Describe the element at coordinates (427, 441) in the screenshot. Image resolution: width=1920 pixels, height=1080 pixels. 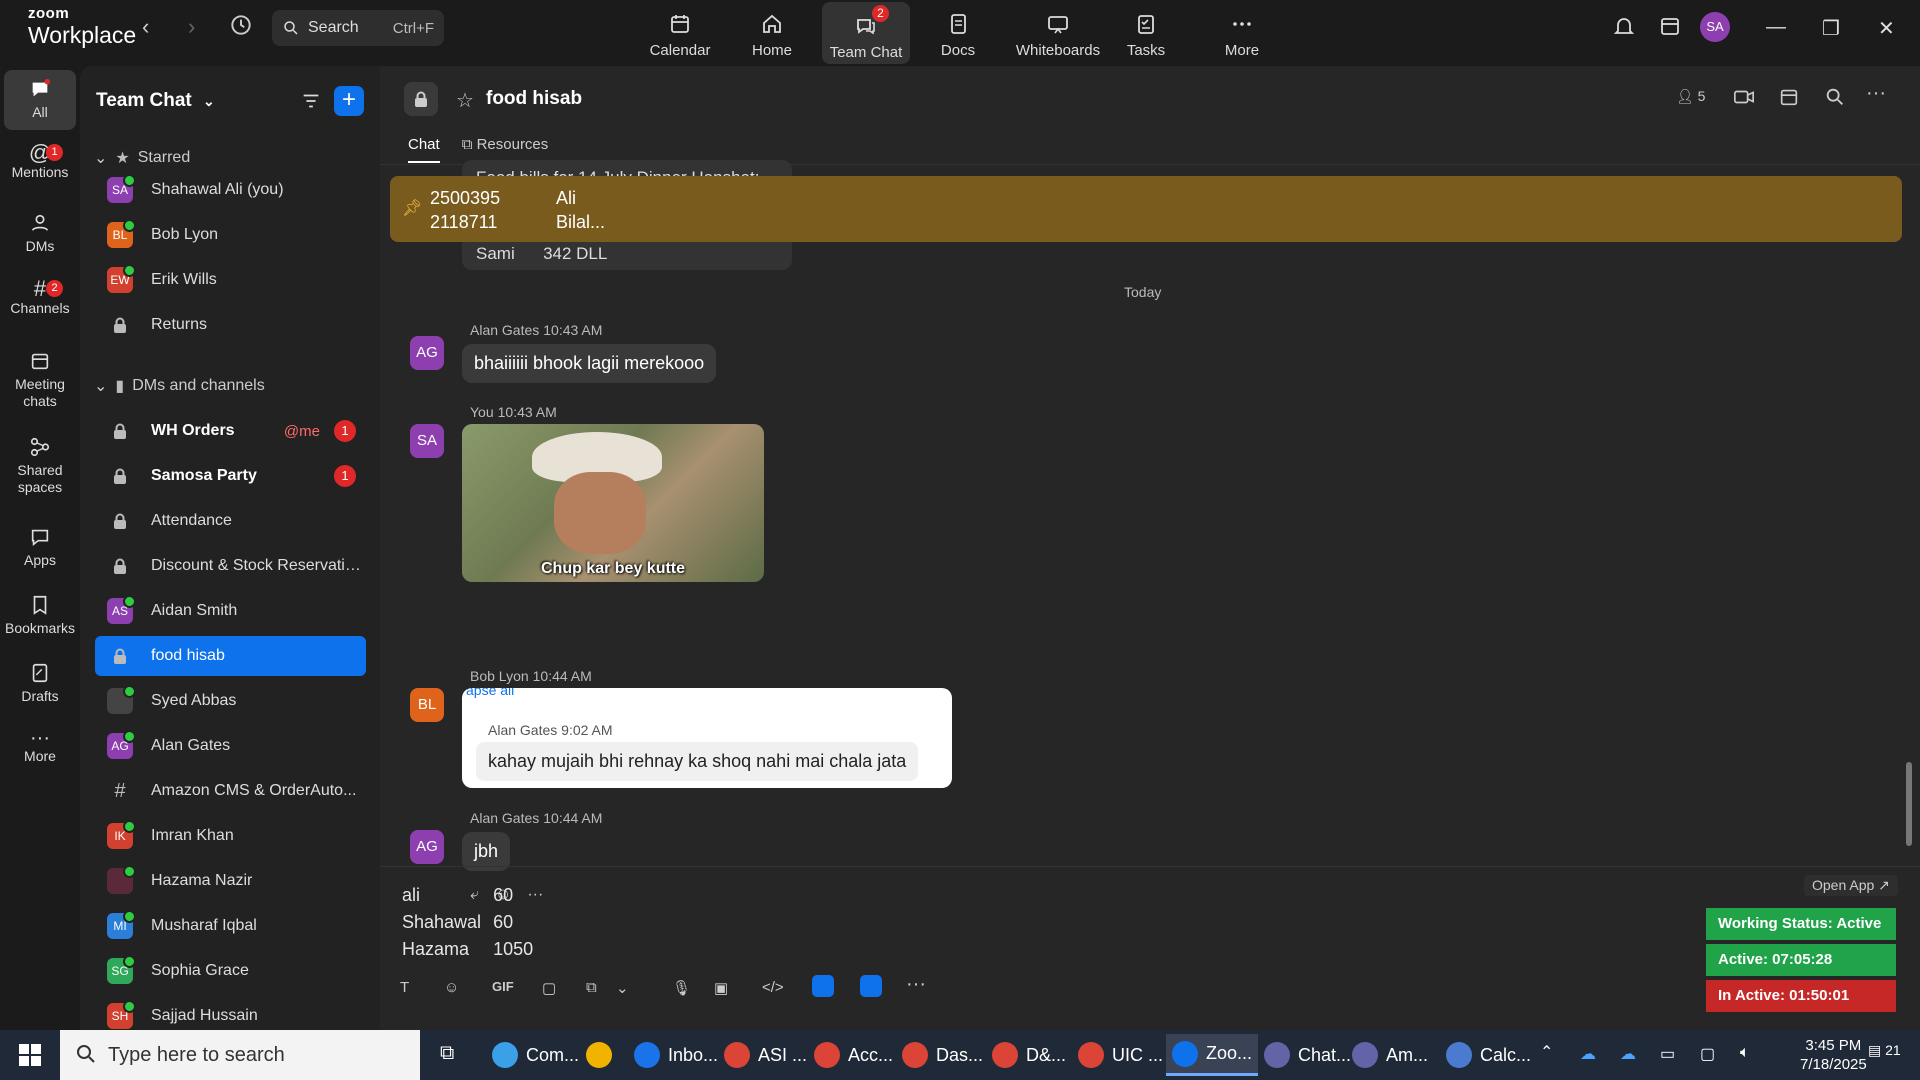
I see `avatar: SA` at that location.